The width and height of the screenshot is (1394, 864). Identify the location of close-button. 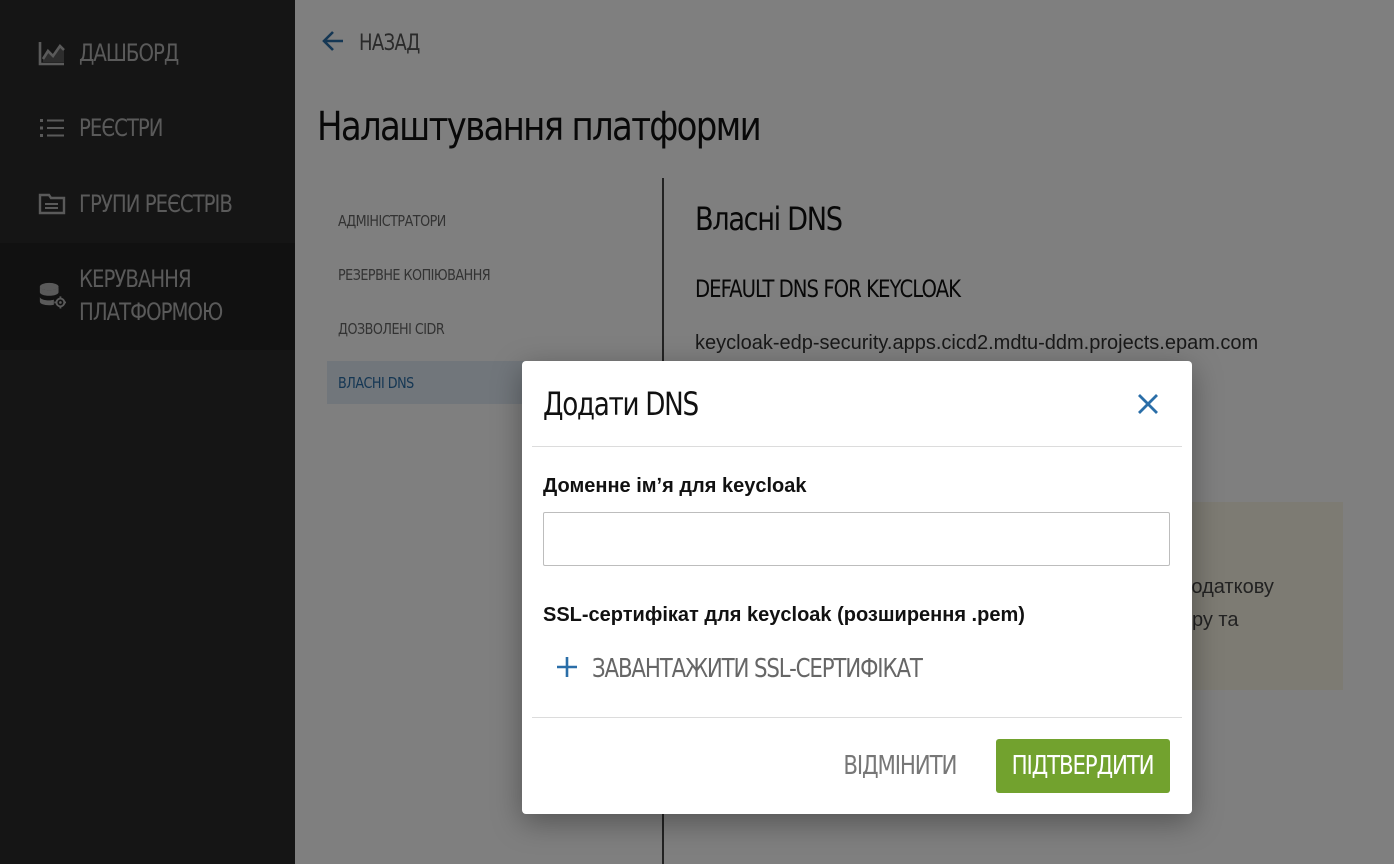
(1148, 406).